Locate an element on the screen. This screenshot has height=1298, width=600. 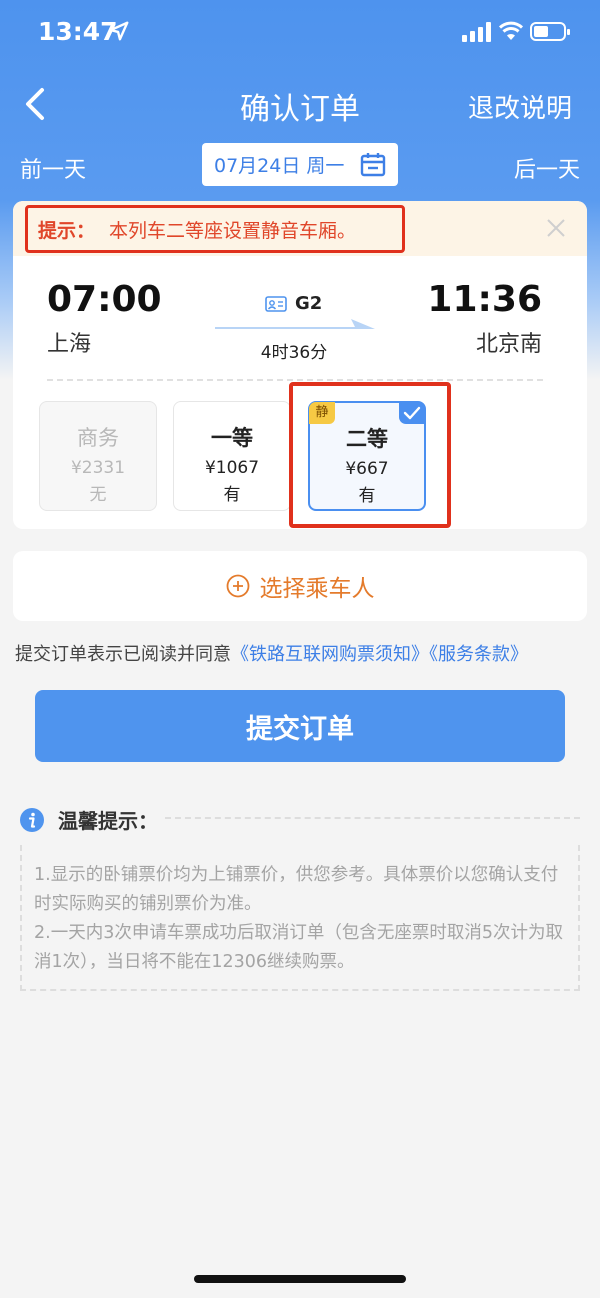
status-time: 13:47 is located at coordinates (78, 31).